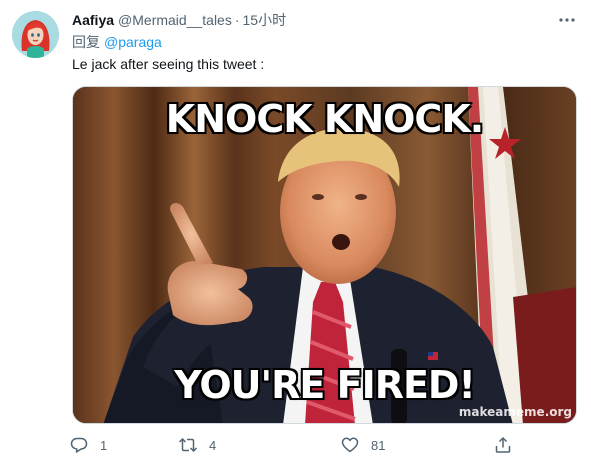 This screenshot has width=591, height=466. I want to click on more-options-button, so click(567, 20).